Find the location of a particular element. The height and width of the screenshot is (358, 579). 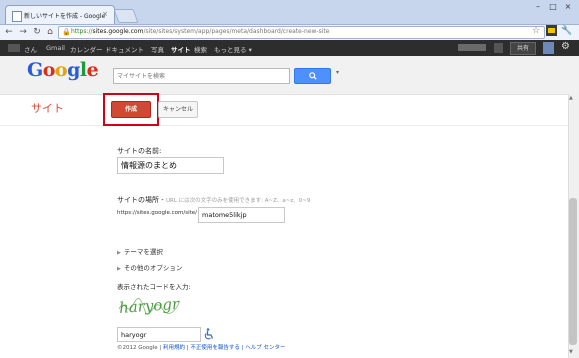

captcha-field is located at coordinates (159, 334).